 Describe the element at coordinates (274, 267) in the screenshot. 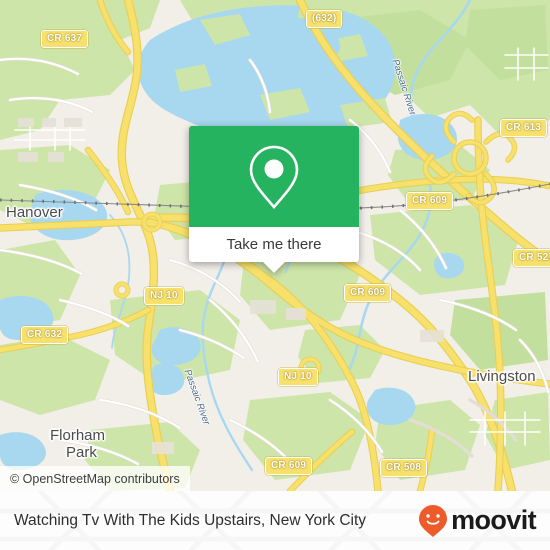

I see `popup-pointer` at that location.